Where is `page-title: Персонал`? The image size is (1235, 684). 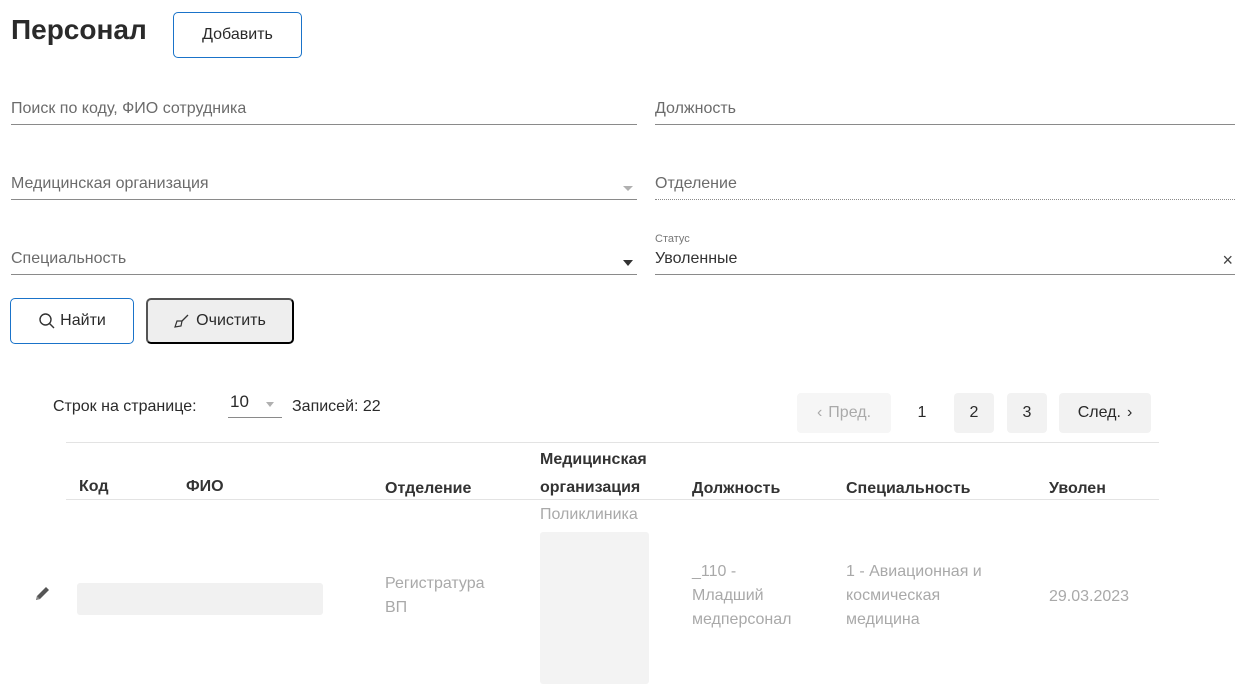 page-title: Персонал is located at coordinates (79, 29).